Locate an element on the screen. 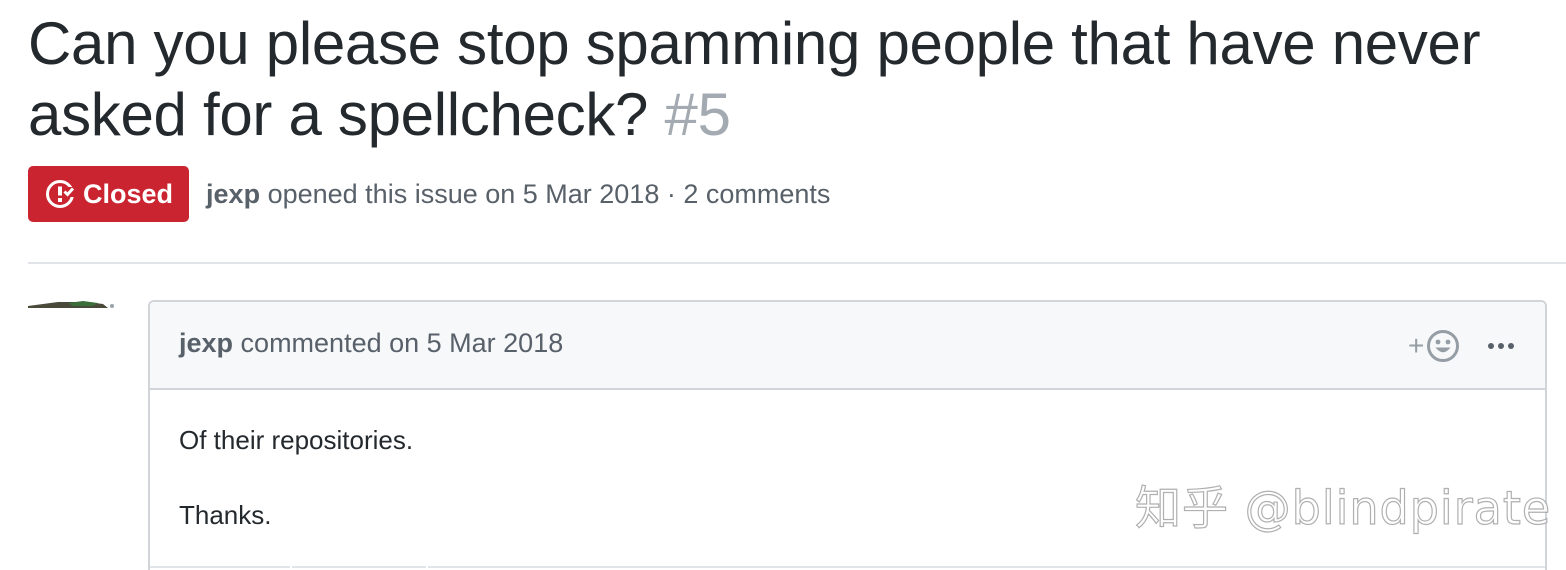  issue-author-link: jexp is located at coordinates (233, 194).